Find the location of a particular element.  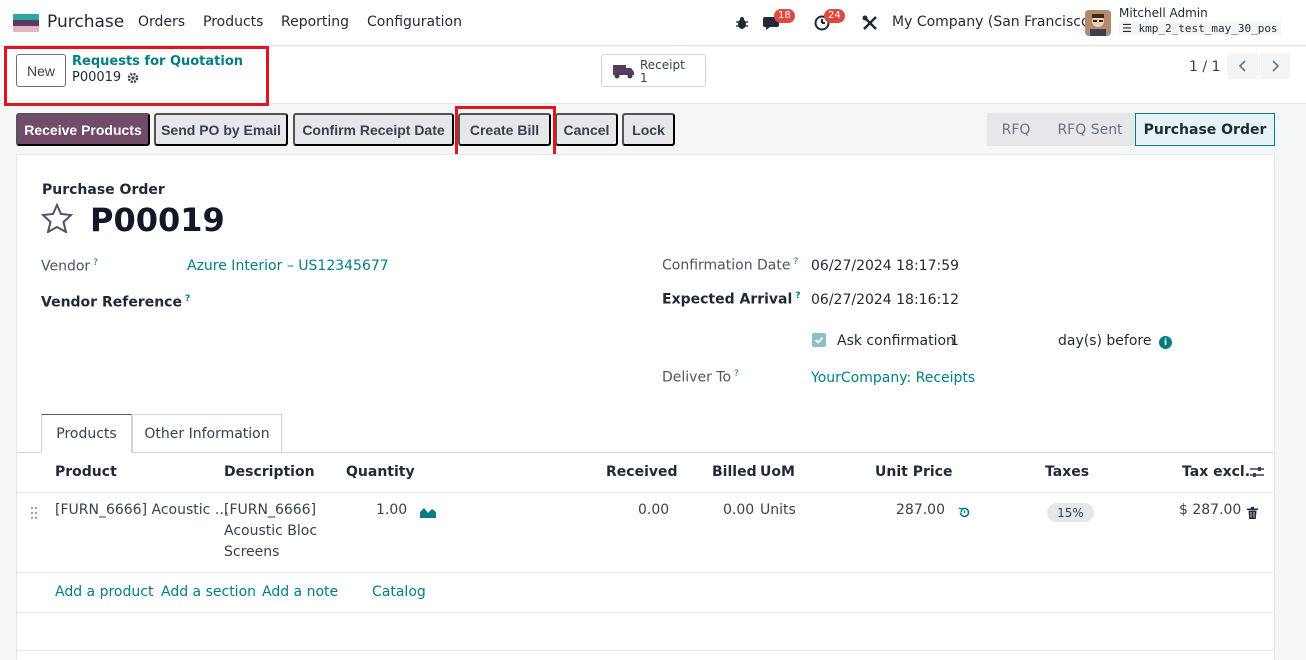

app-name: Purchase is located at coordinates (85, 22).